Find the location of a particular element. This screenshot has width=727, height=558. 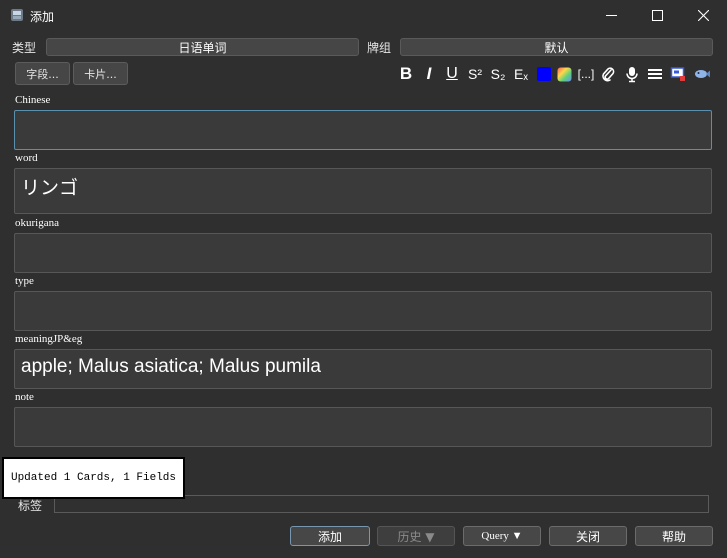

underline-button: U is located at coordinates (452, 74).